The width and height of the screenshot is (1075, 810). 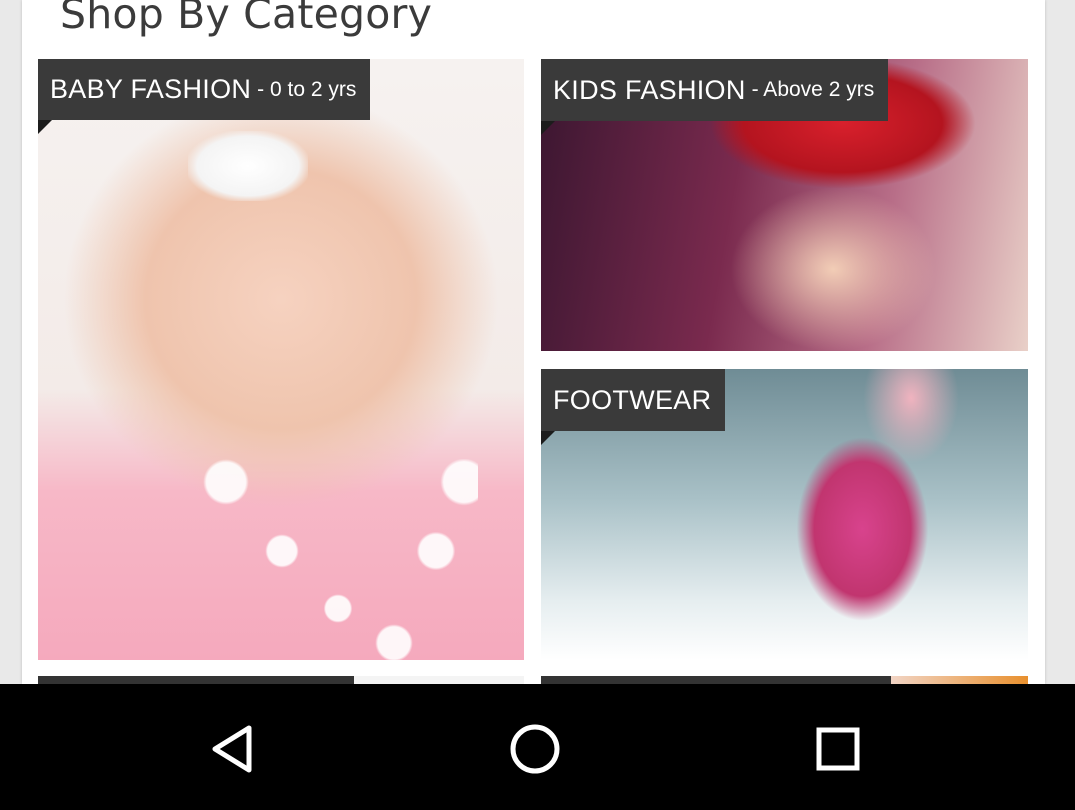 What do you see at coordinates (151, 89) in the screenshot?
I see `category-label-main: BABY FASHION` at bounding box center [151, 89].